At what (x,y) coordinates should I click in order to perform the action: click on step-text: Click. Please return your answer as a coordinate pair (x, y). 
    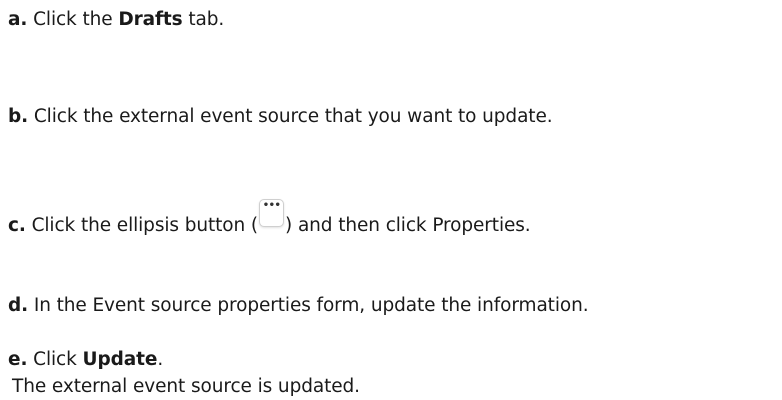
    Looking at the image, I should click on (55, 359).